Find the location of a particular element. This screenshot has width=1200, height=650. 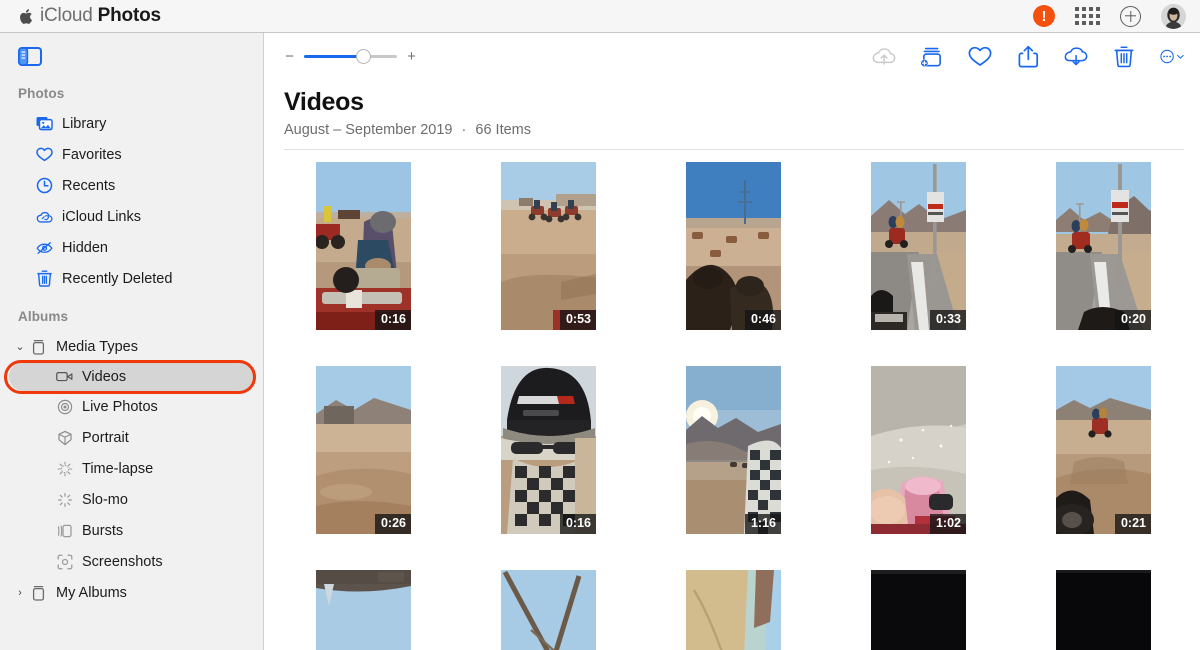

video-duration: 0:16 is located at coordinates (392, 319).